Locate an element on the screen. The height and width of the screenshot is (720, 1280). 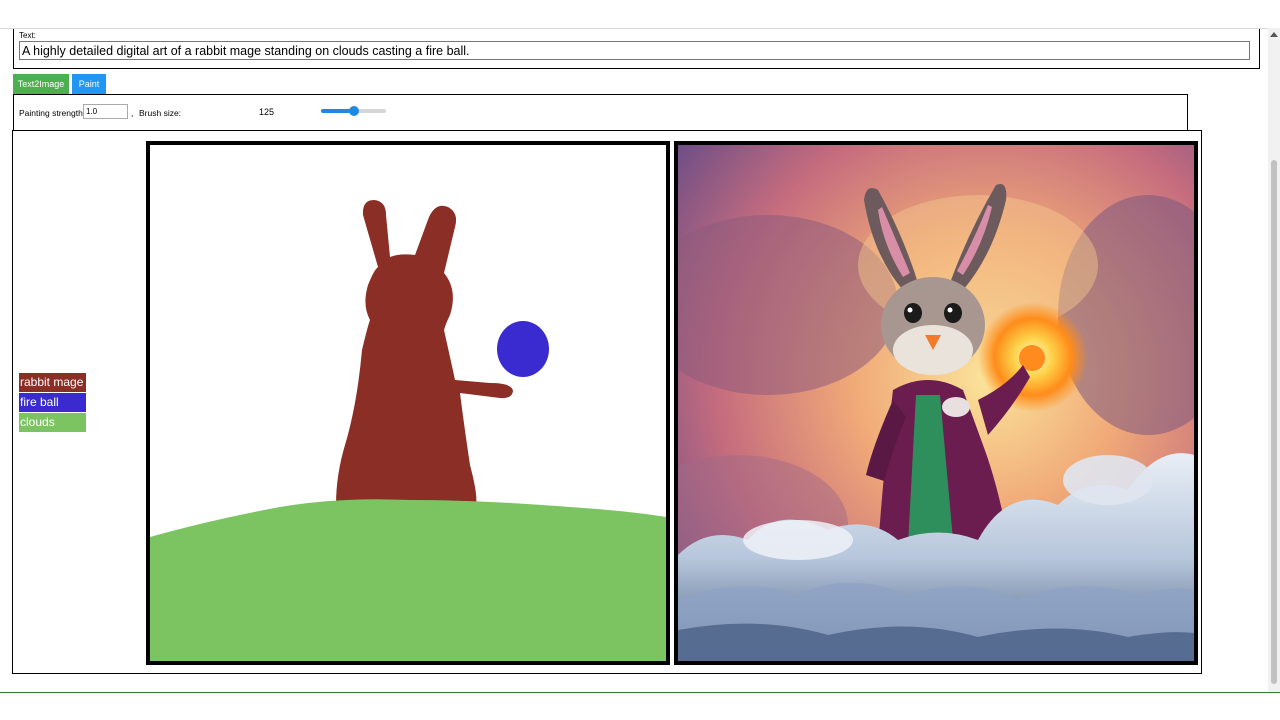
legend-item-rabbit-mage: rabbit mage is located at coordinates (52, 382).